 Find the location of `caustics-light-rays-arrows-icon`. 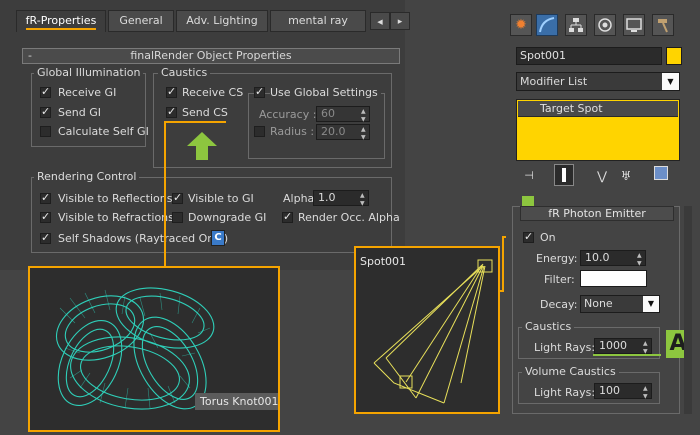

caustics-light-rays-arrows-icon is located at coordinates (646, 348).